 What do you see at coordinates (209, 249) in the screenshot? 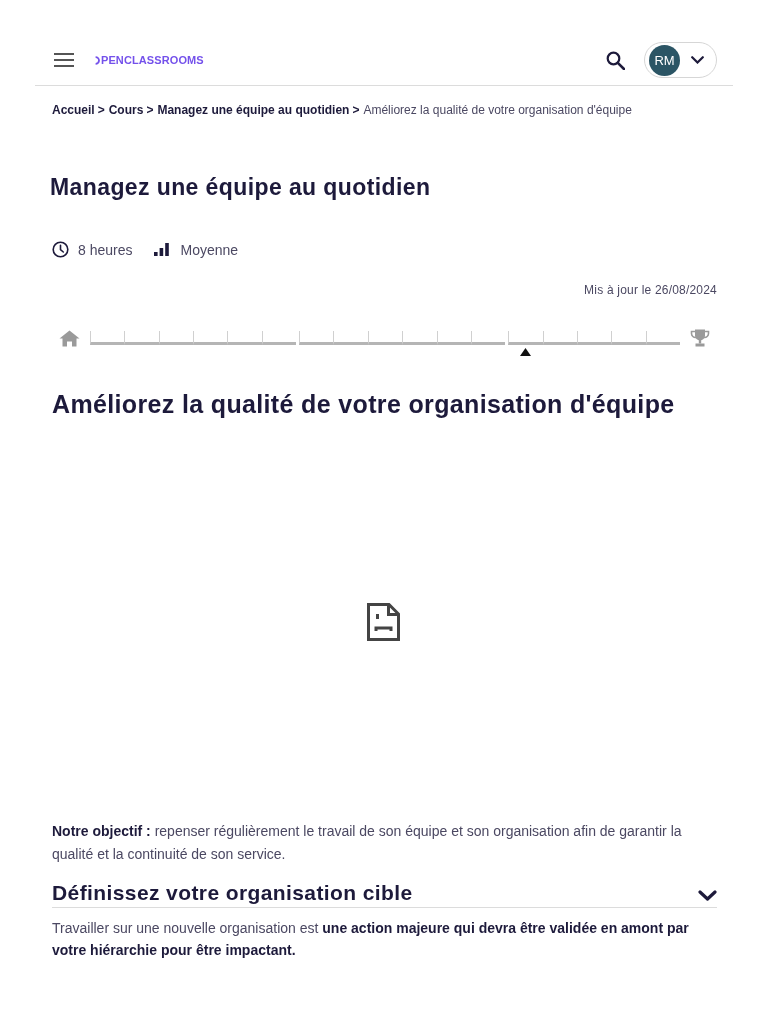
I see `course-difficulty: Moyenne` at bounding box center [209, 249].